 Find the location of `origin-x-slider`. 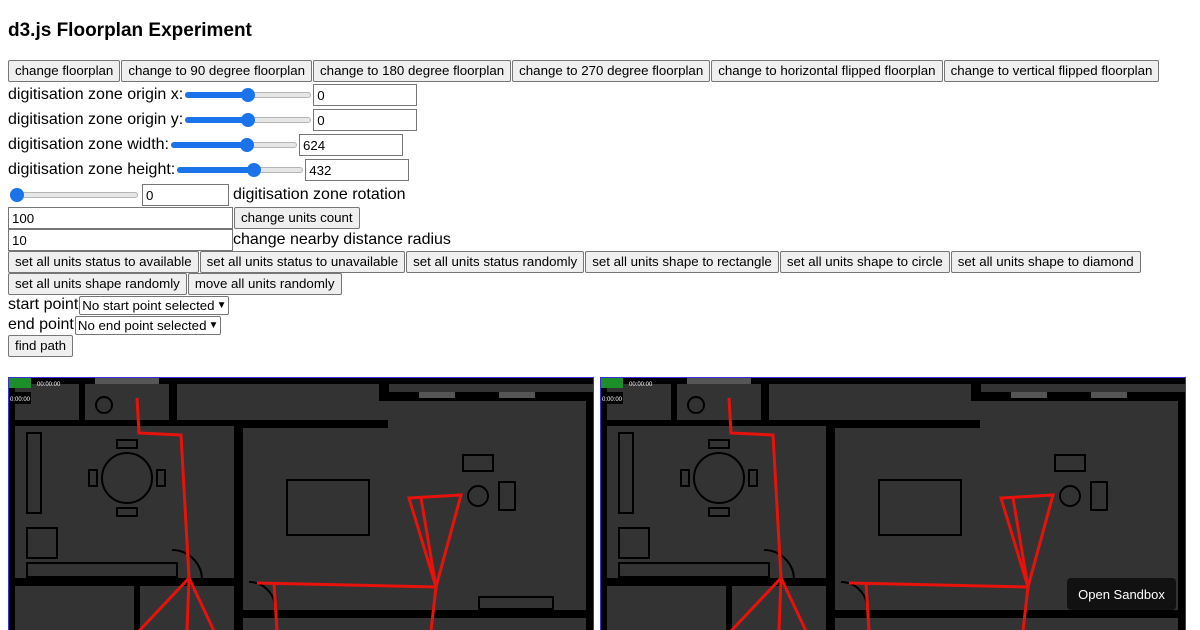

origin-x-slider is located at coordinates (248, 95).